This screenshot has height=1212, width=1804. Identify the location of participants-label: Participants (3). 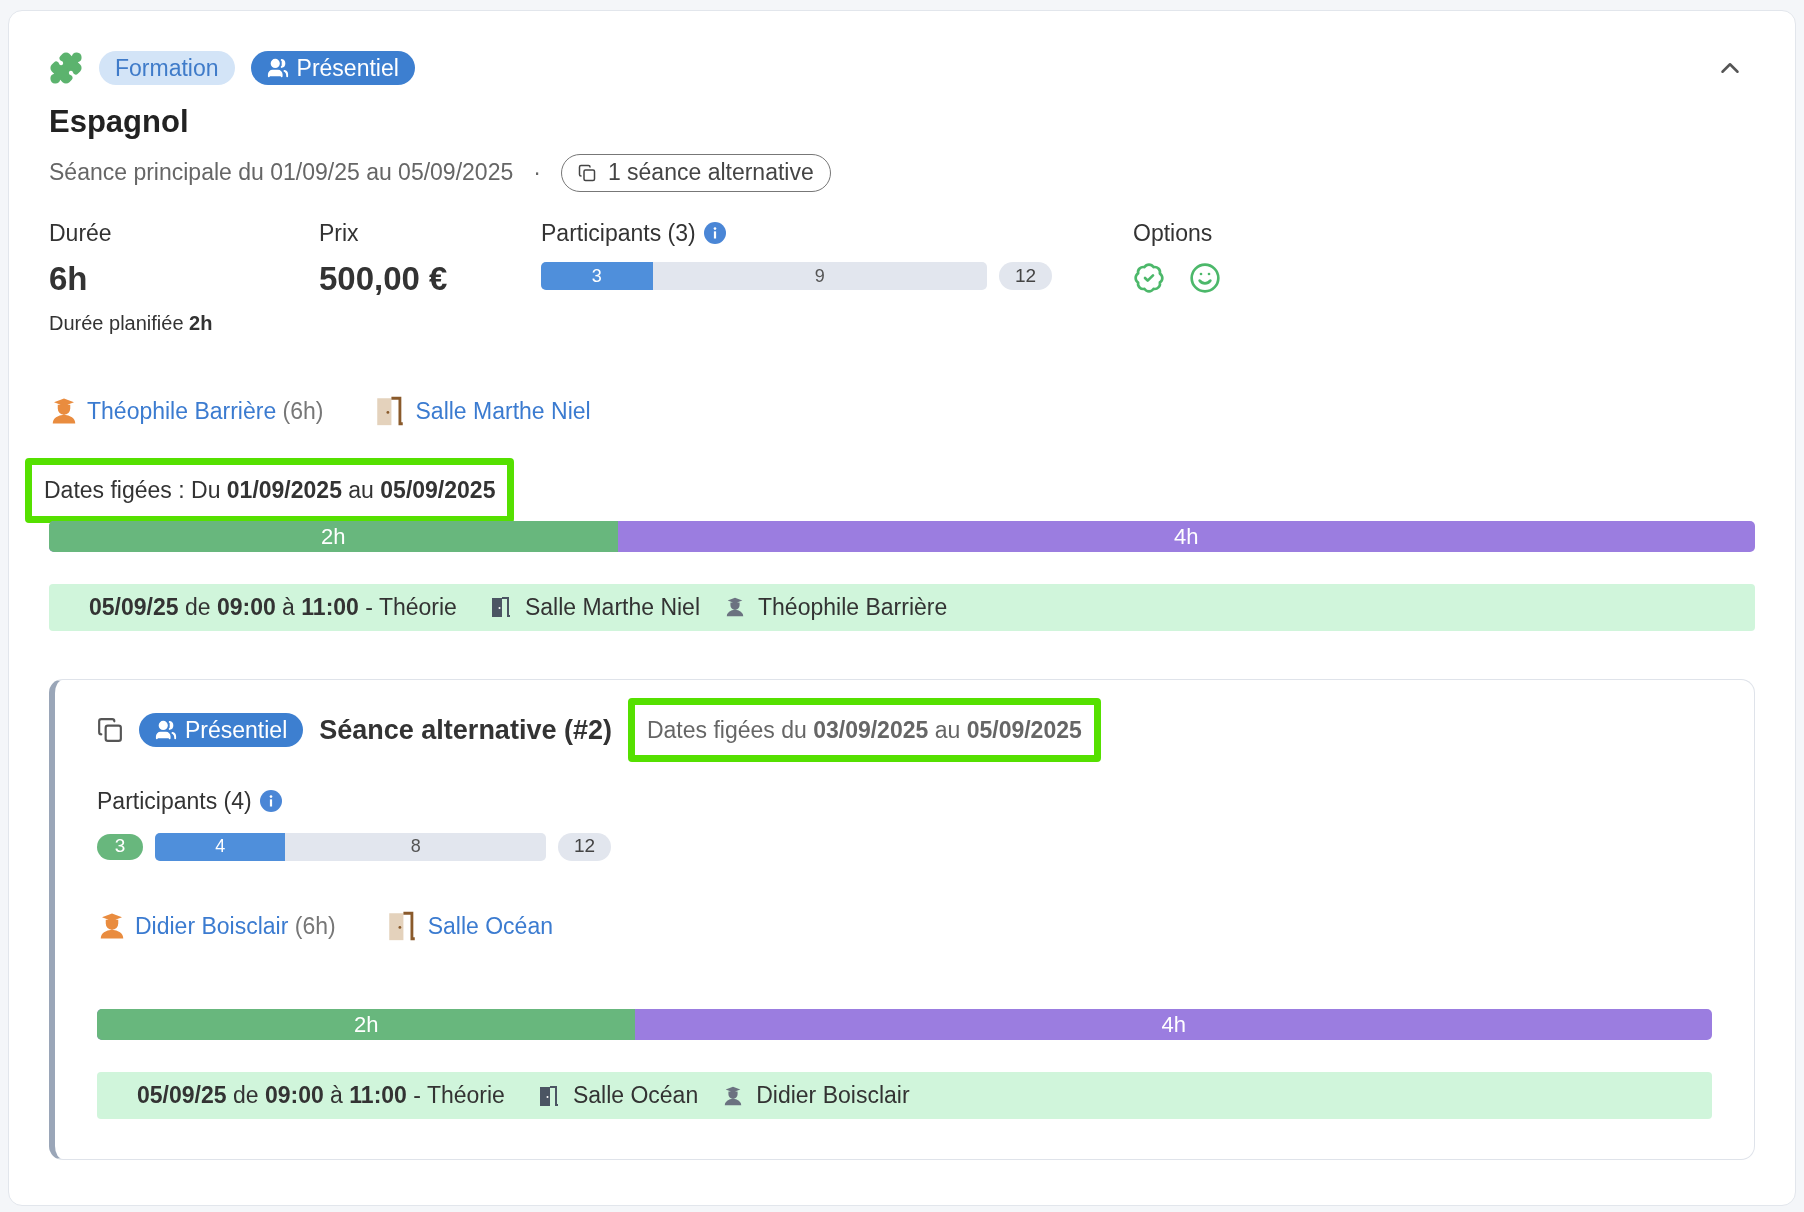
(618, 233).